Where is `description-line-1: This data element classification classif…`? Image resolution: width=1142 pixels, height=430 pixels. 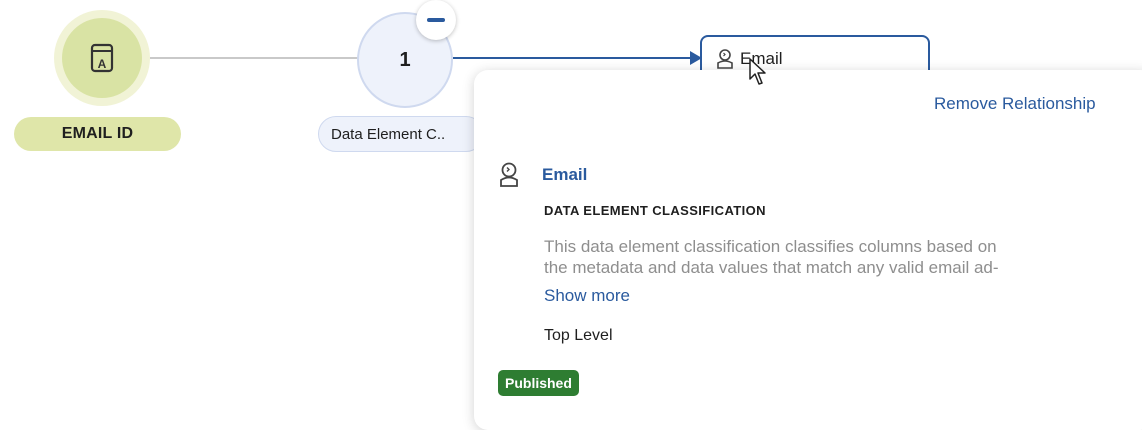
description-line-1: This data element classification classif… is located at coordinates (770, 246).